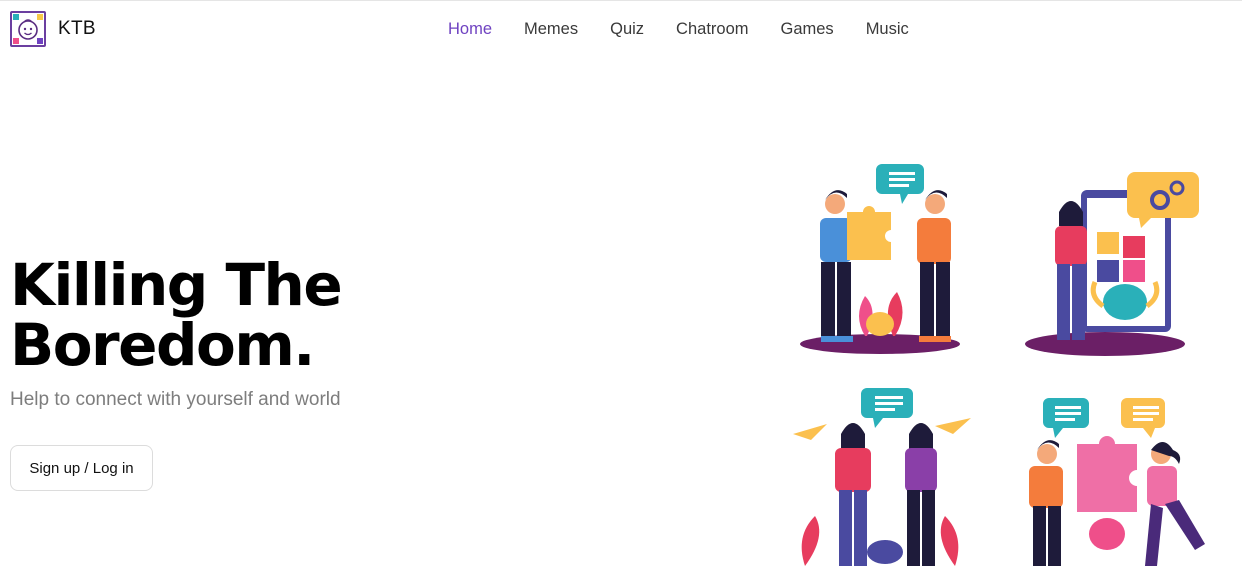  I want to click on main-nav: Home Memes Quiz Chatroom Games Music, so click(694, 29).